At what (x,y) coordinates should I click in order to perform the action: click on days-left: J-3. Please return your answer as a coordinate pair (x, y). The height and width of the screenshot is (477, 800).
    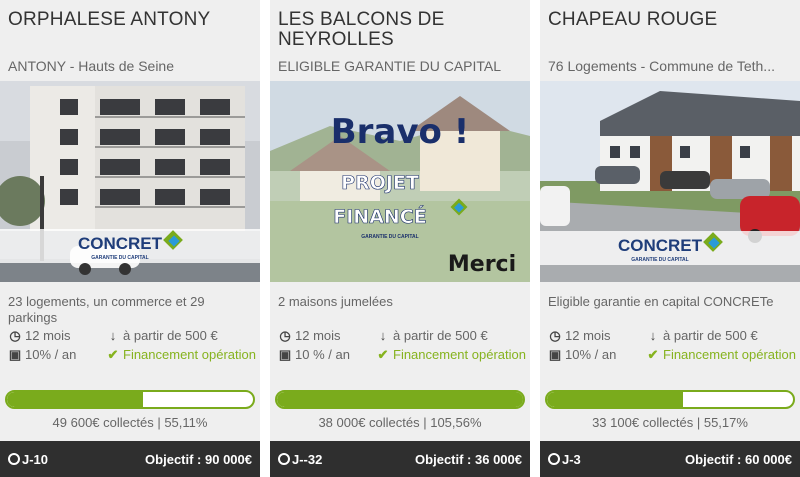
    Looking at the image, I should click on (564, 459).